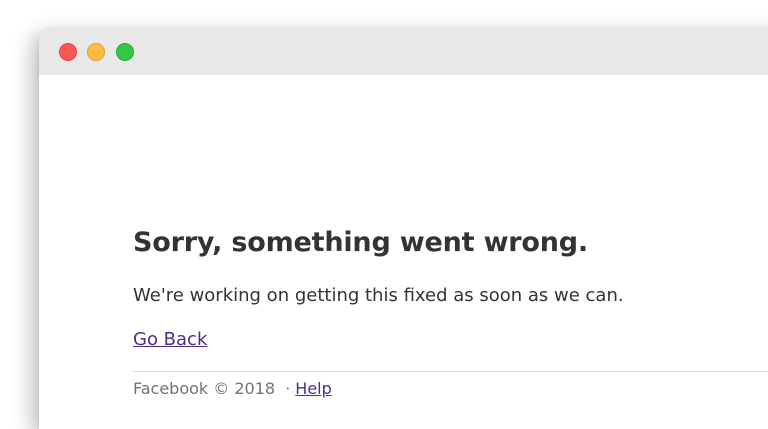  What do you see at coordinates (255, 388) in the screenshot?
I see `footer-year: 2018` at bounding box center [255, 388].